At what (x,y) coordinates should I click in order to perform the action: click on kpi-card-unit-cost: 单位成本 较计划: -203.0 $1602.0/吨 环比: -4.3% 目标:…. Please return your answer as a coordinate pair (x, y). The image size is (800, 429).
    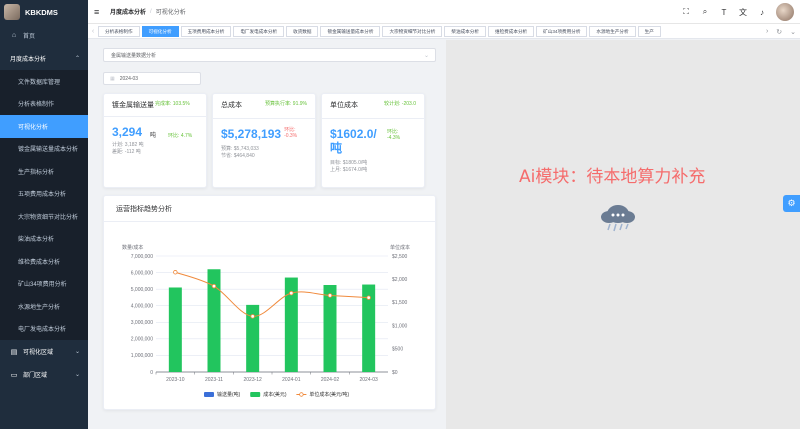
    Looking at the image, I should click on (373, 140).